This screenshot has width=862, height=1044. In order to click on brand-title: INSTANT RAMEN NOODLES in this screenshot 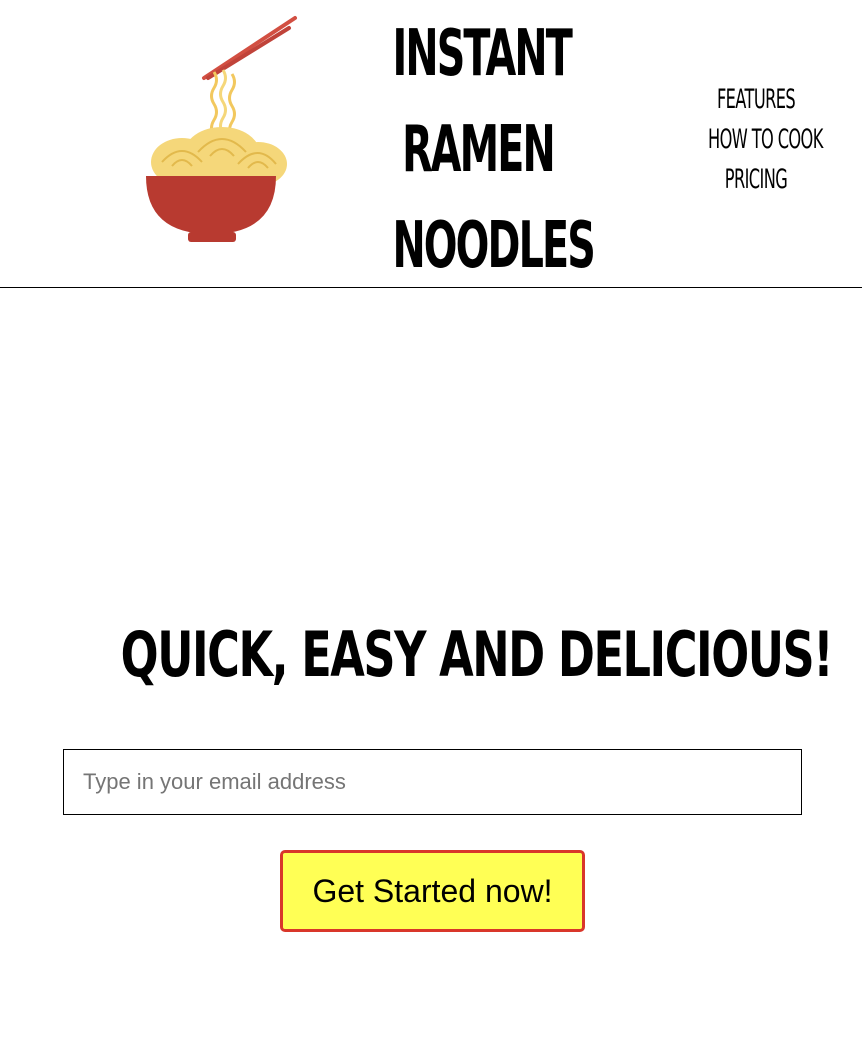, I will do `click(478, 150)`.